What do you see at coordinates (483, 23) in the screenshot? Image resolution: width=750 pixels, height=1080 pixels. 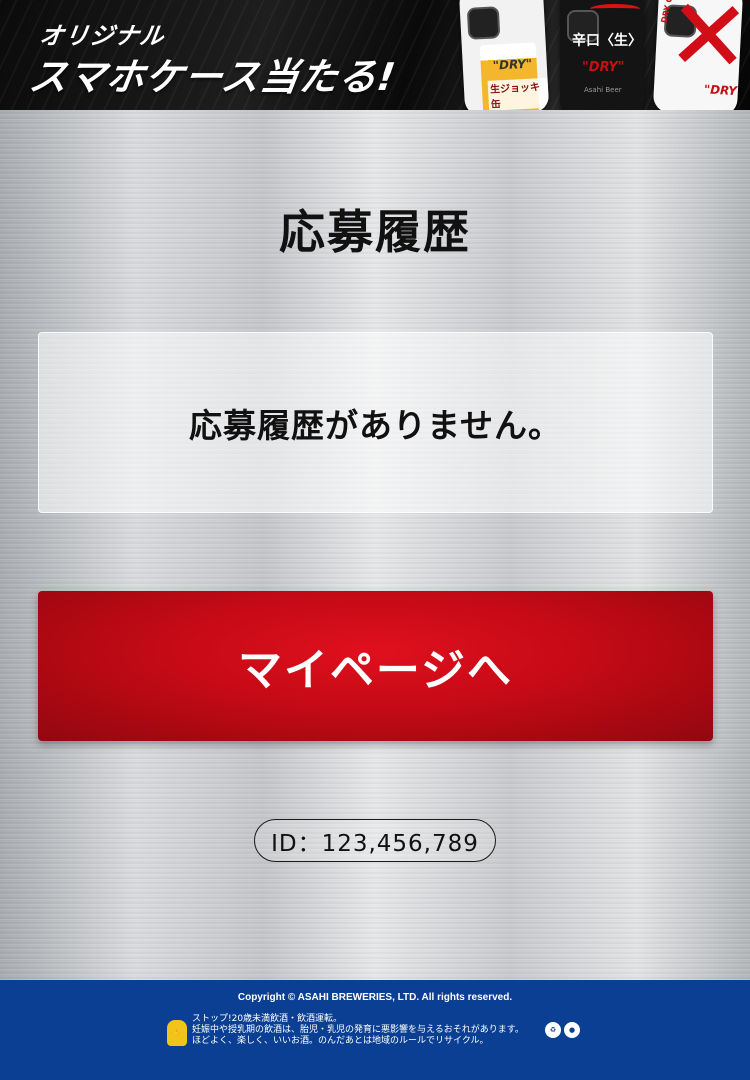 I see `camera-icon` at bounding box center [483, 23].